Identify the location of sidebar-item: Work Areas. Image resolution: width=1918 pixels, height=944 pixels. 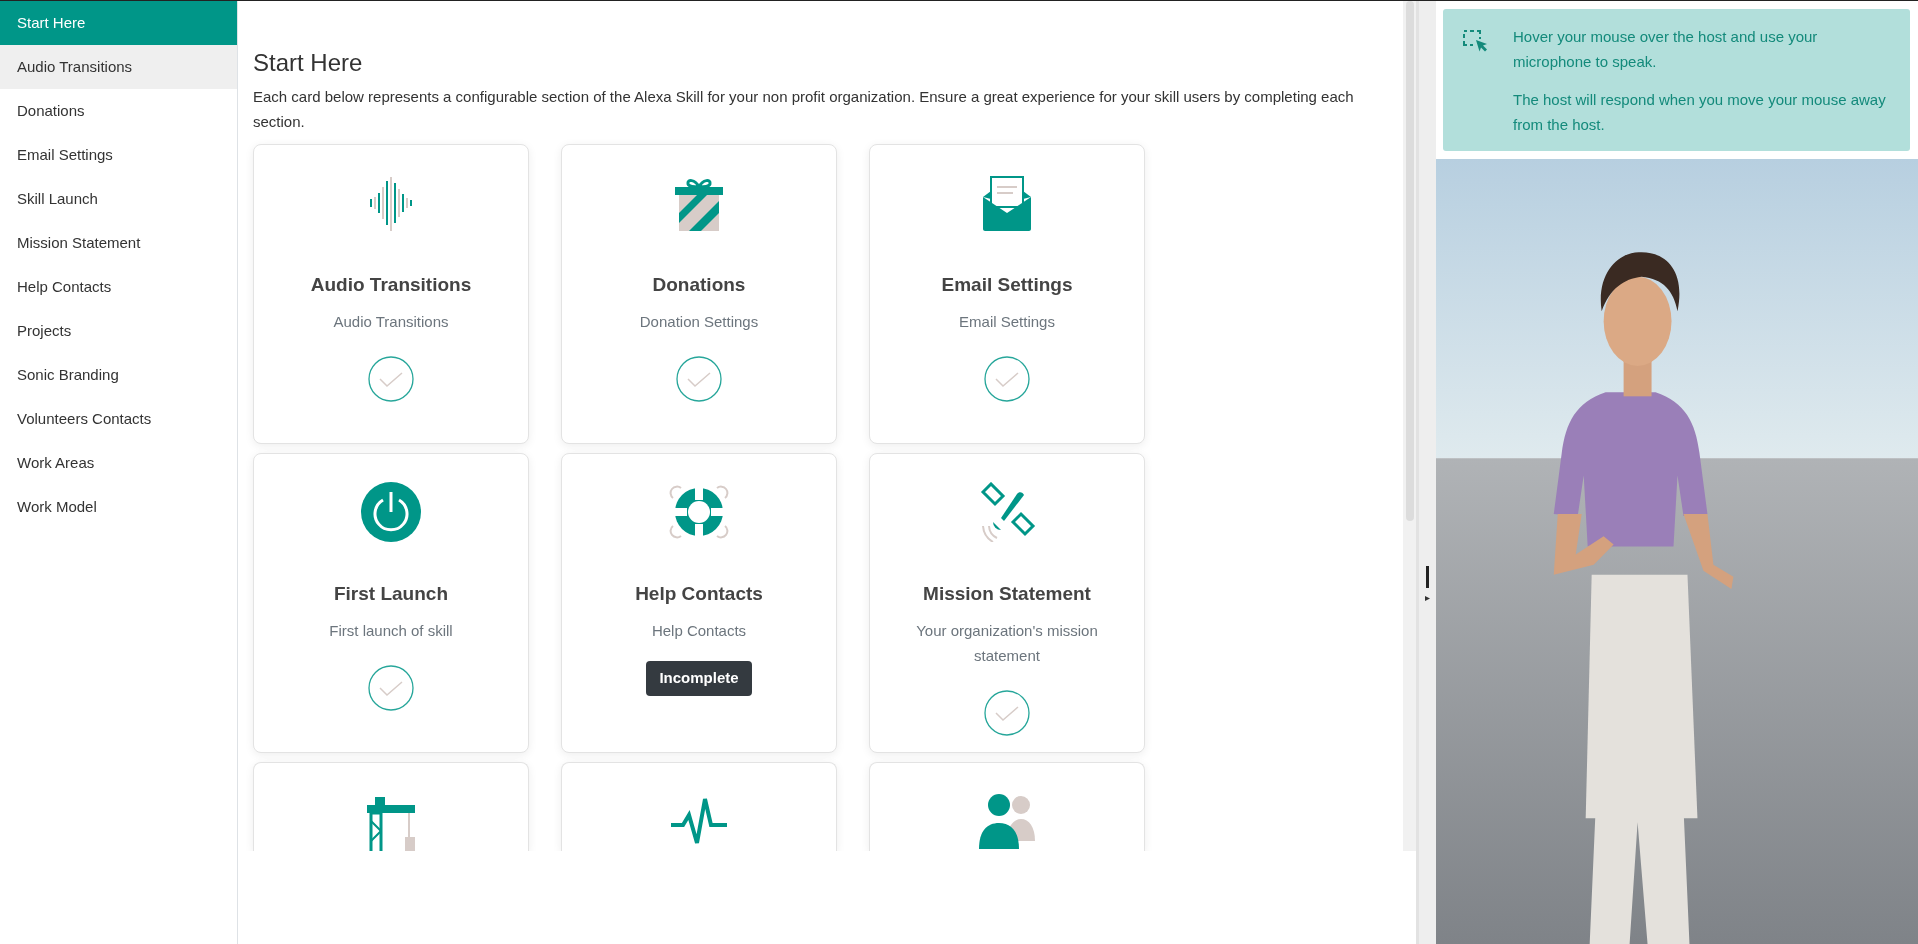
(118, 463).